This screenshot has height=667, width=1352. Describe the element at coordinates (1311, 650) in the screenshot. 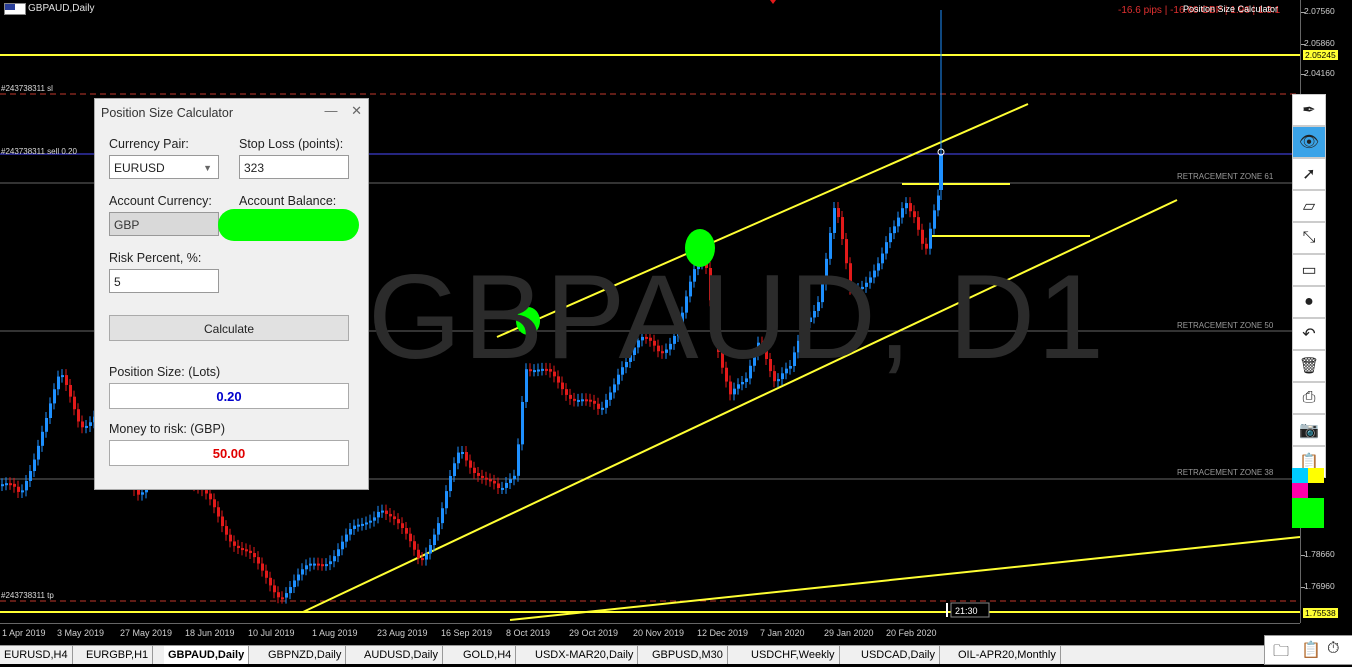

I see `clipboard-icon: 📋` at that location.